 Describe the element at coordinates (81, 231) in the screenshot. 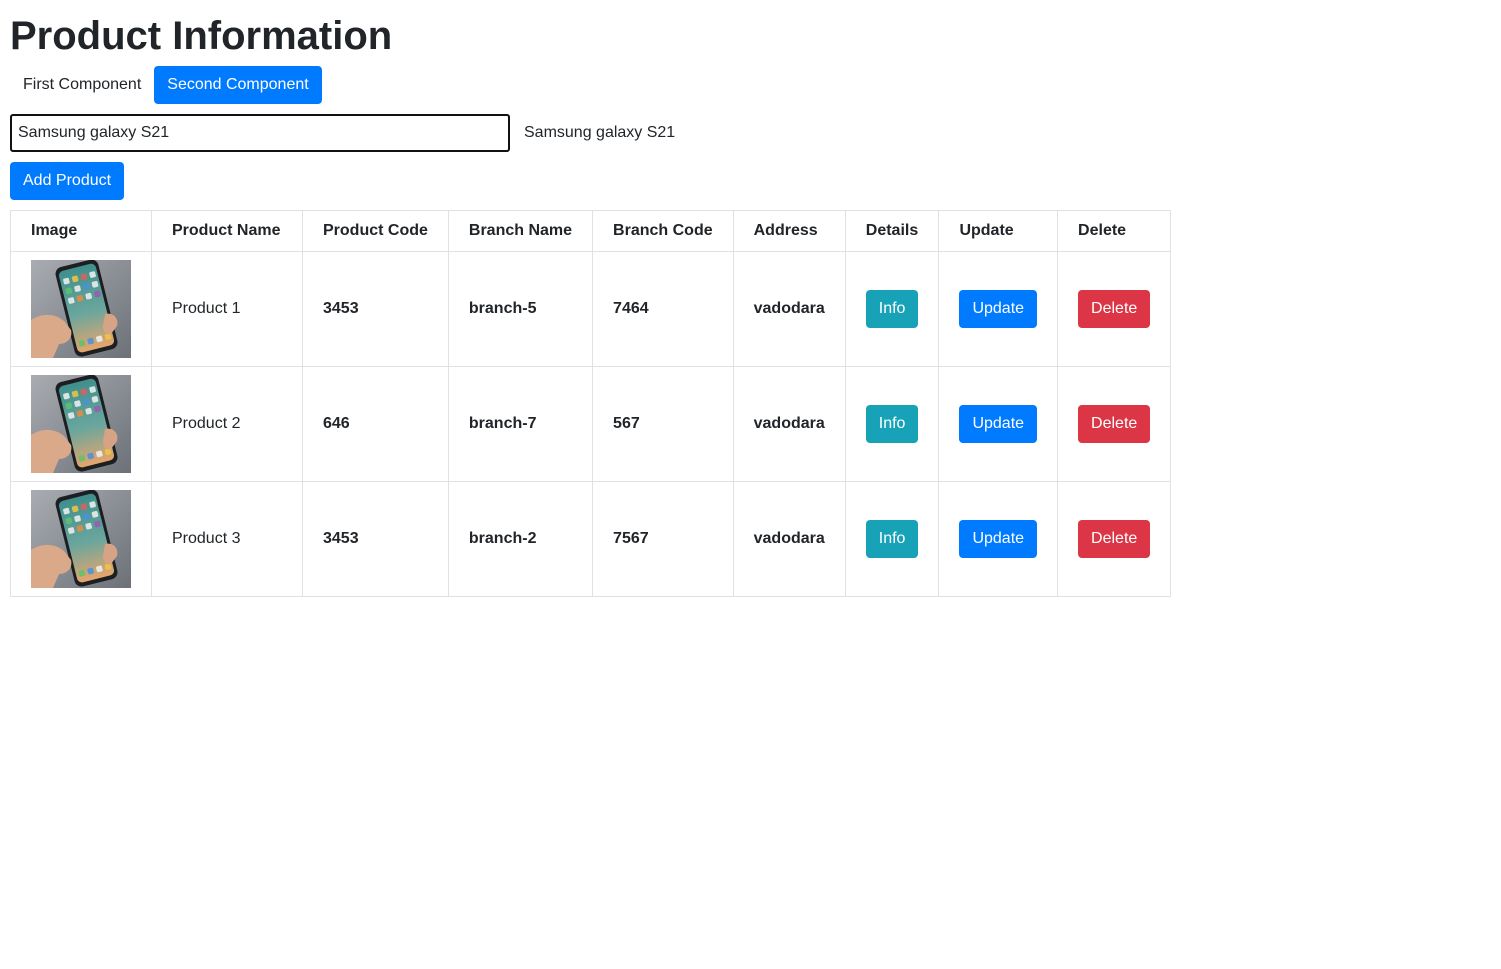

I see `header-image: Image` at that location.